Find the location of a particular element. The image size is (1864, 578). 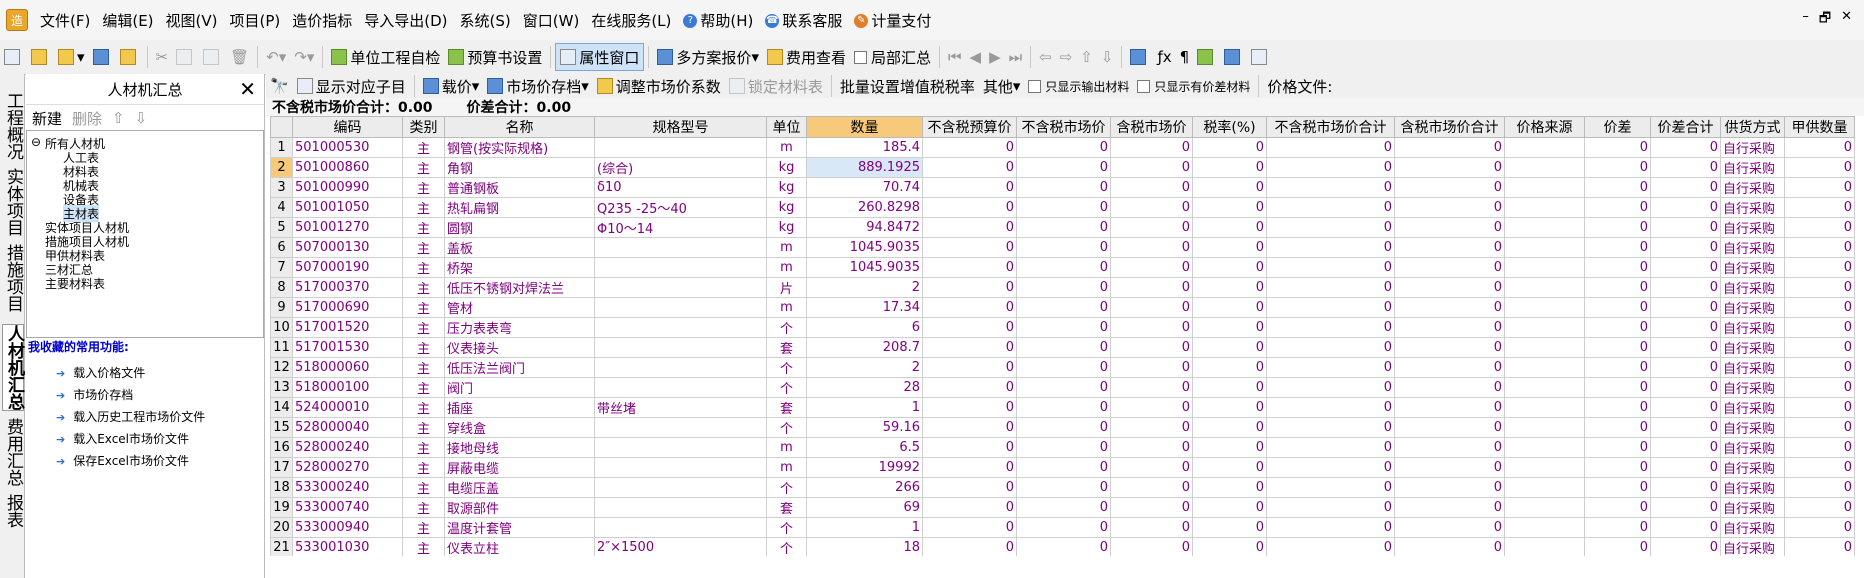

menu-edit: 编辑(E) is located at coordinates (127, 20).